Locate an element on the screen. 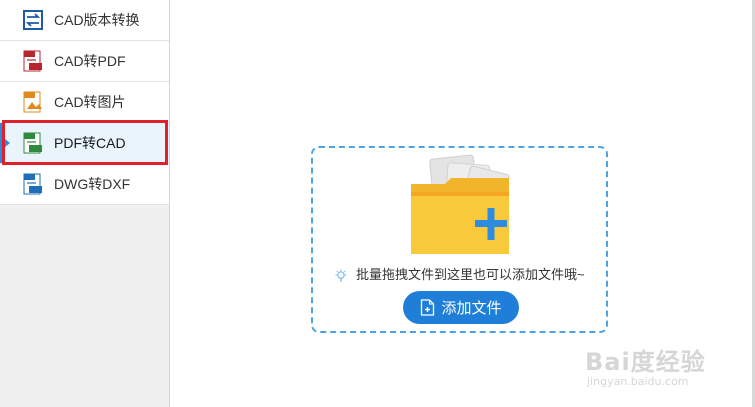  sidebar-item-pdf-to-cad: PDF转CAD is located at coordinates (84, 143).